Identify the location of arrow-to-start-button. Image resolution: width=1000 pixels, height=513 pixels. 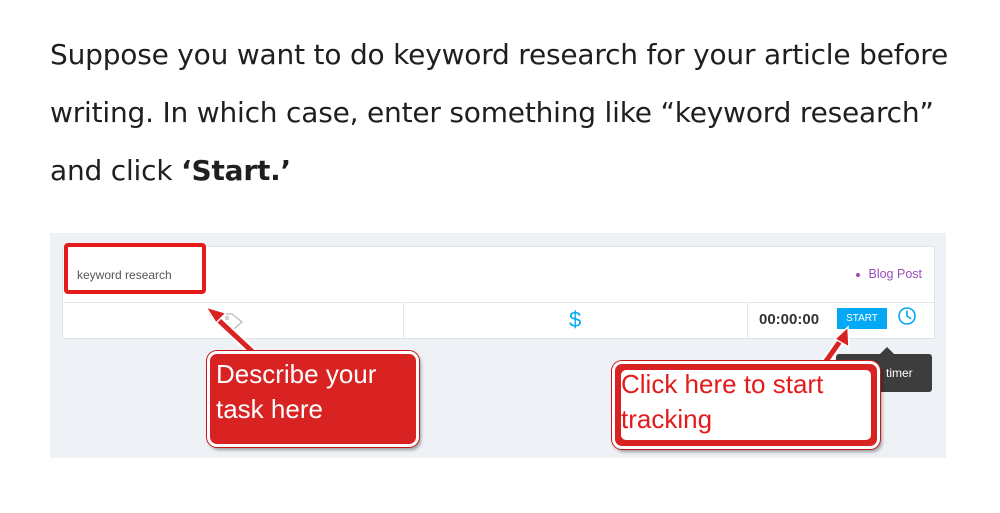
(834, 347).